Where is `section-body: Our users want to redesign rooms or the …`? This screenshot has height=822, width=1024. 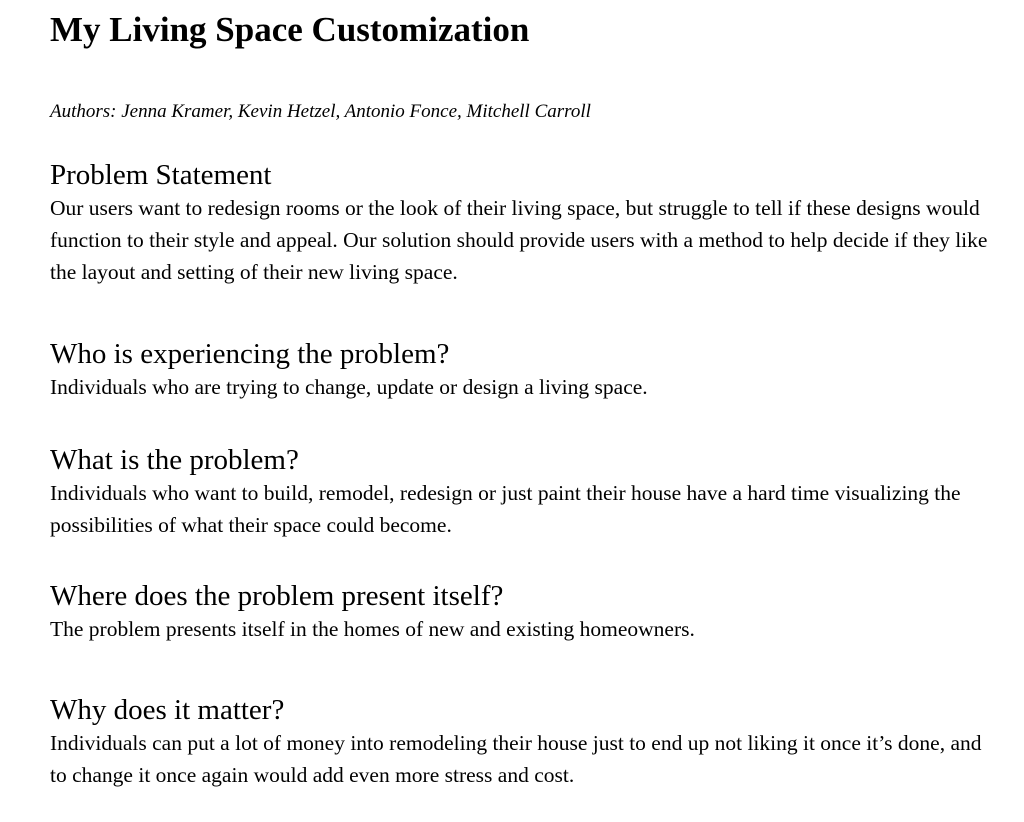 section-body: Our users want to redesign rooms or the … is located at coordinates (519, 240).